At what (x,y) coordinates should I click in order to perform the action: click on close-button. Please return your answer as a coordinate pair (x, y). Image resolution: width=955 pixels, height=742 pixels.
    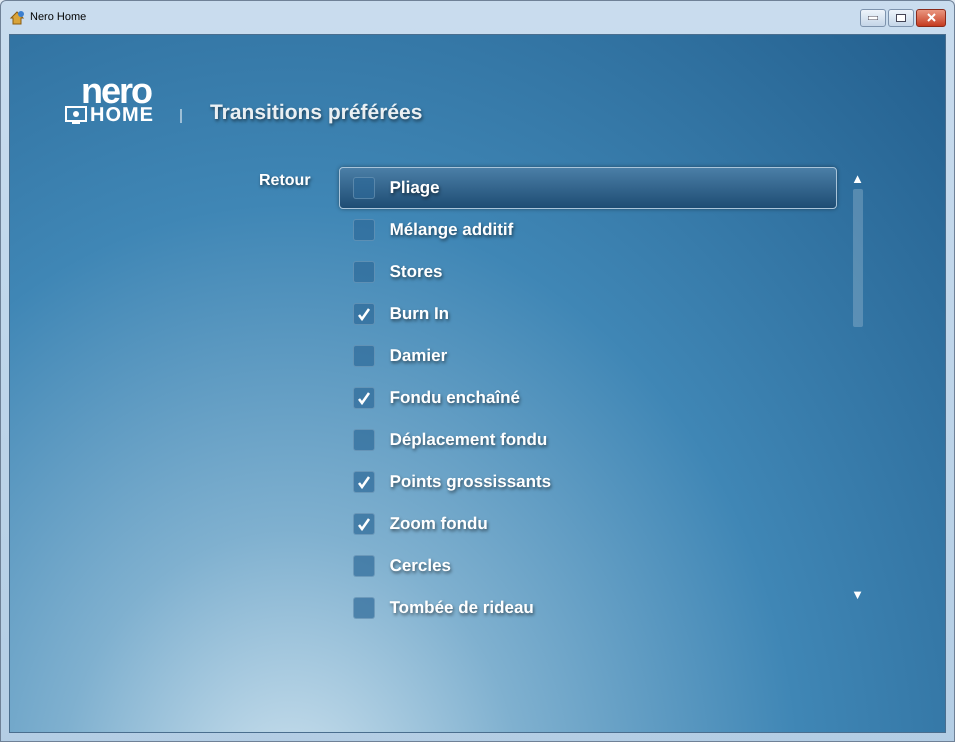
    Looking at the image, I should click on (931, 17).